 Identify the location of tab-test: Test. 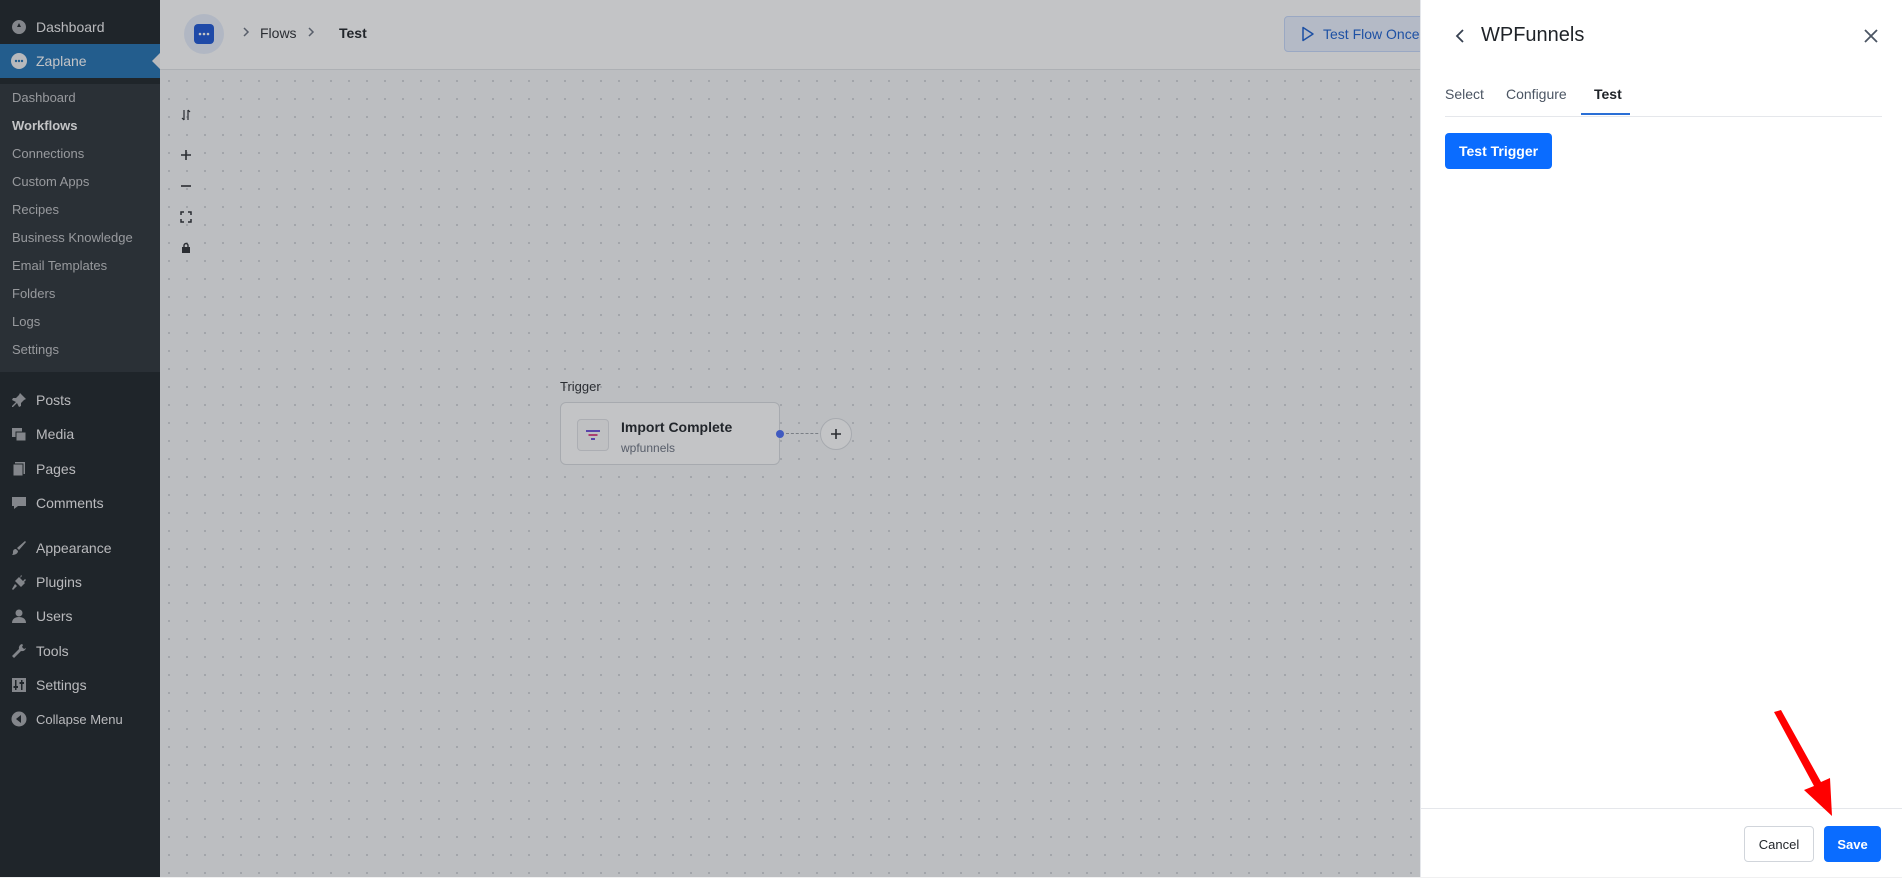
(1608, 94).